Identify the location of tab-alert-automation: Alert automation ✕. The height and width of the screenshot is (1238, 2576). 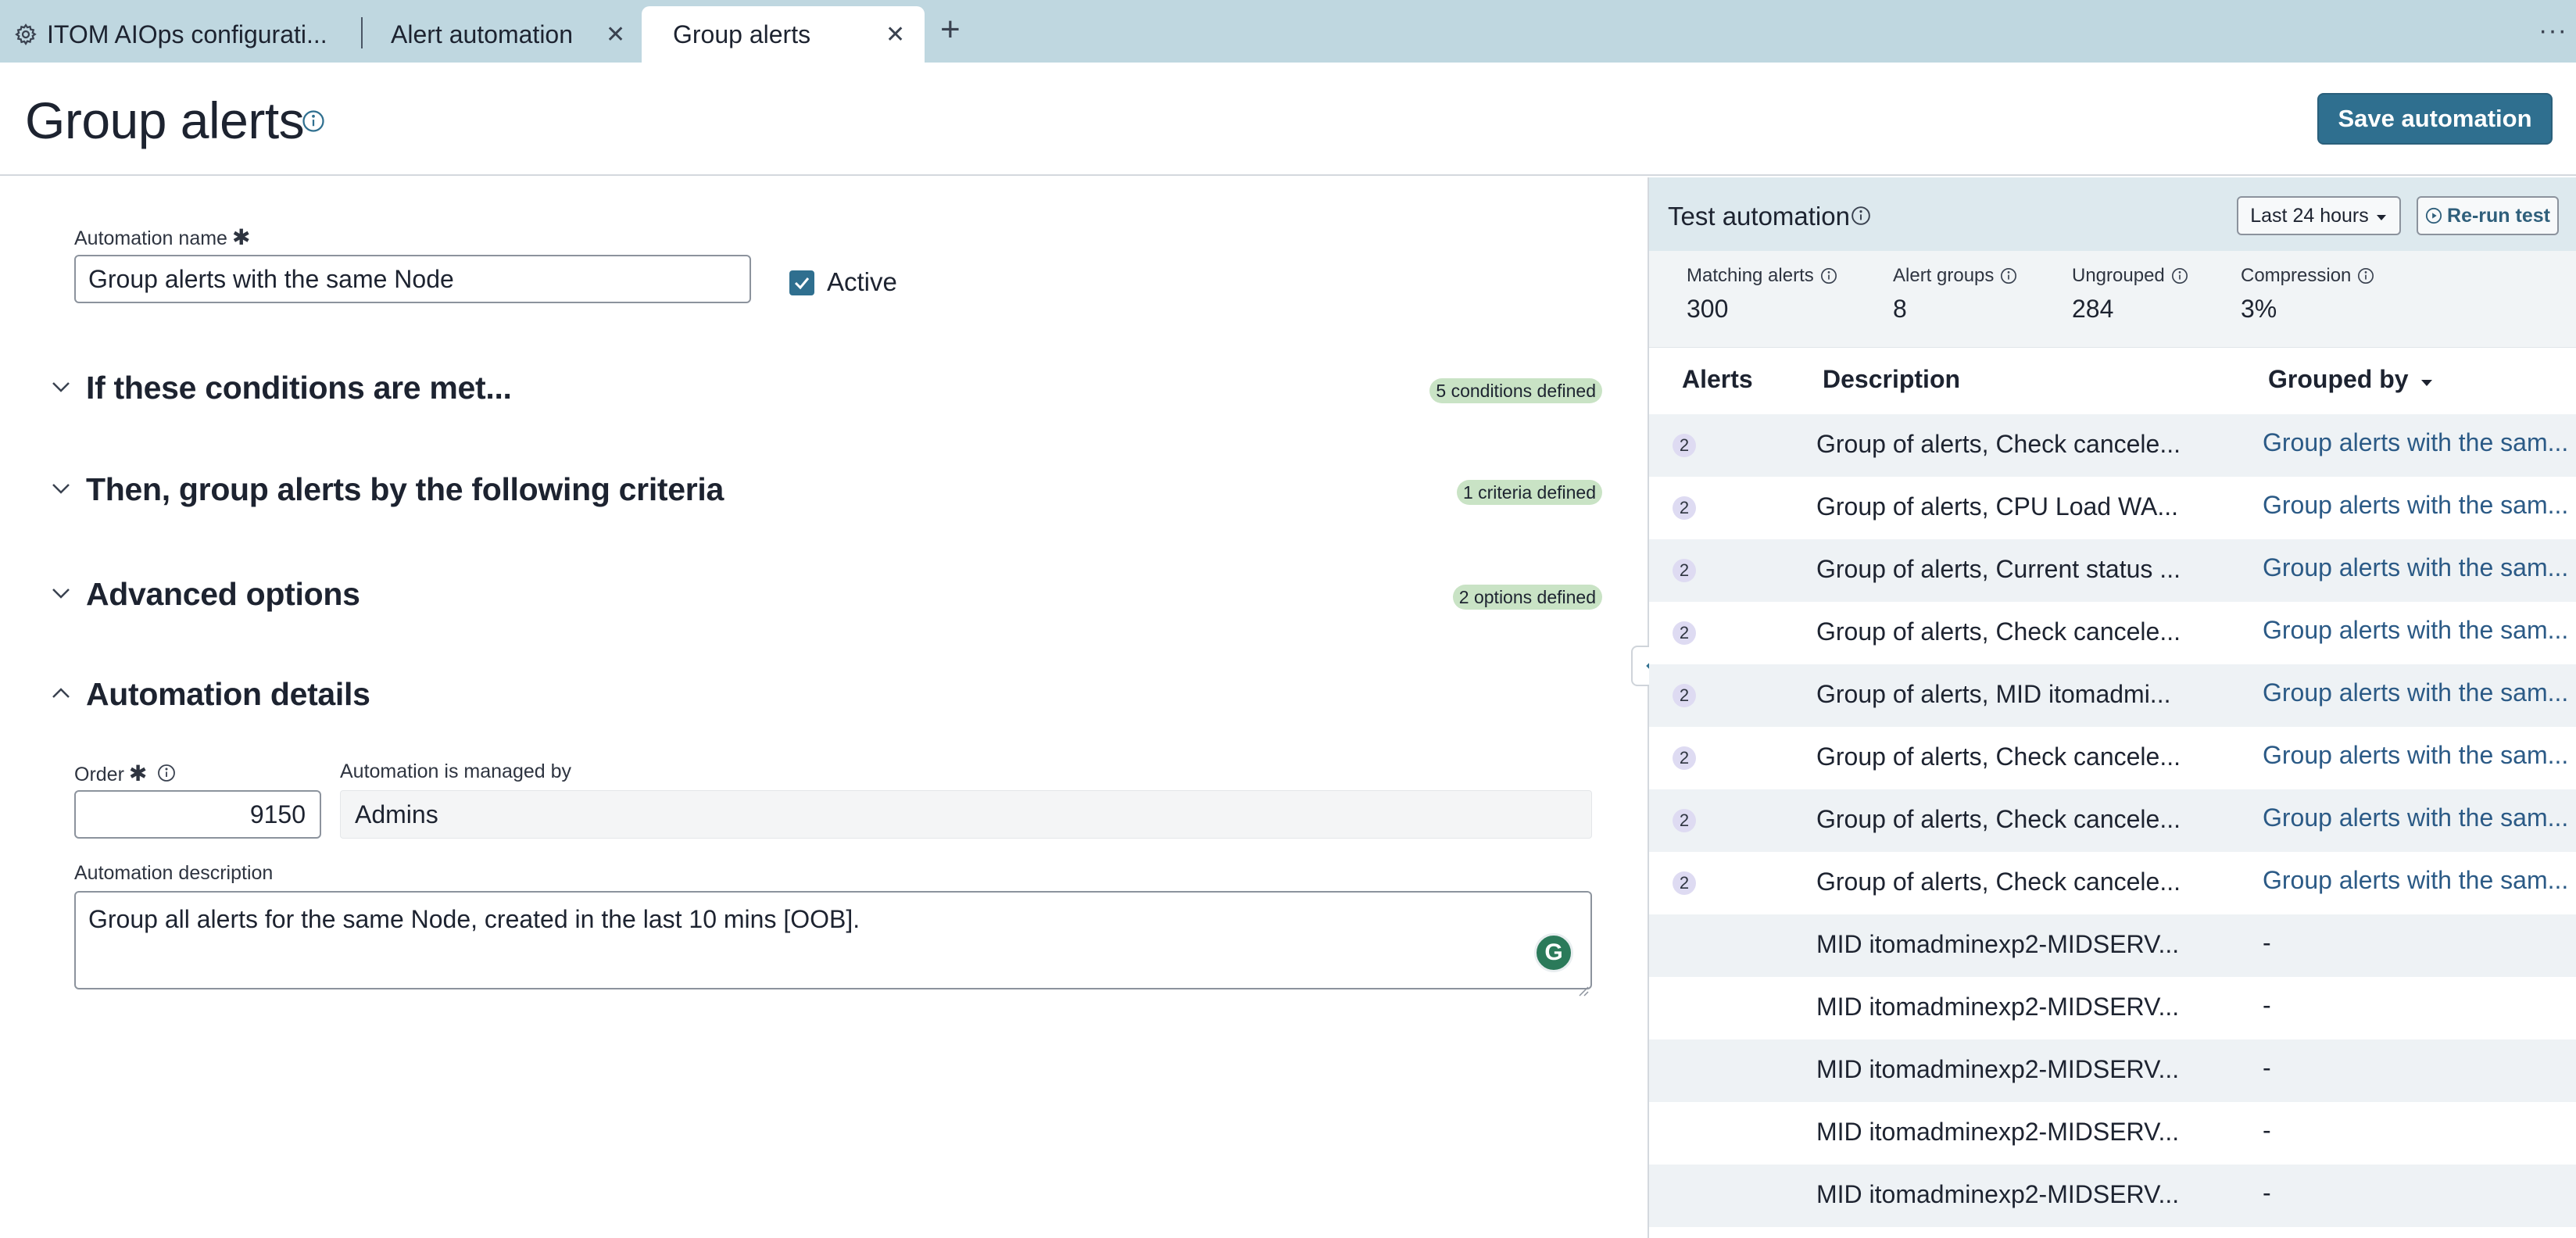
(512, 34).